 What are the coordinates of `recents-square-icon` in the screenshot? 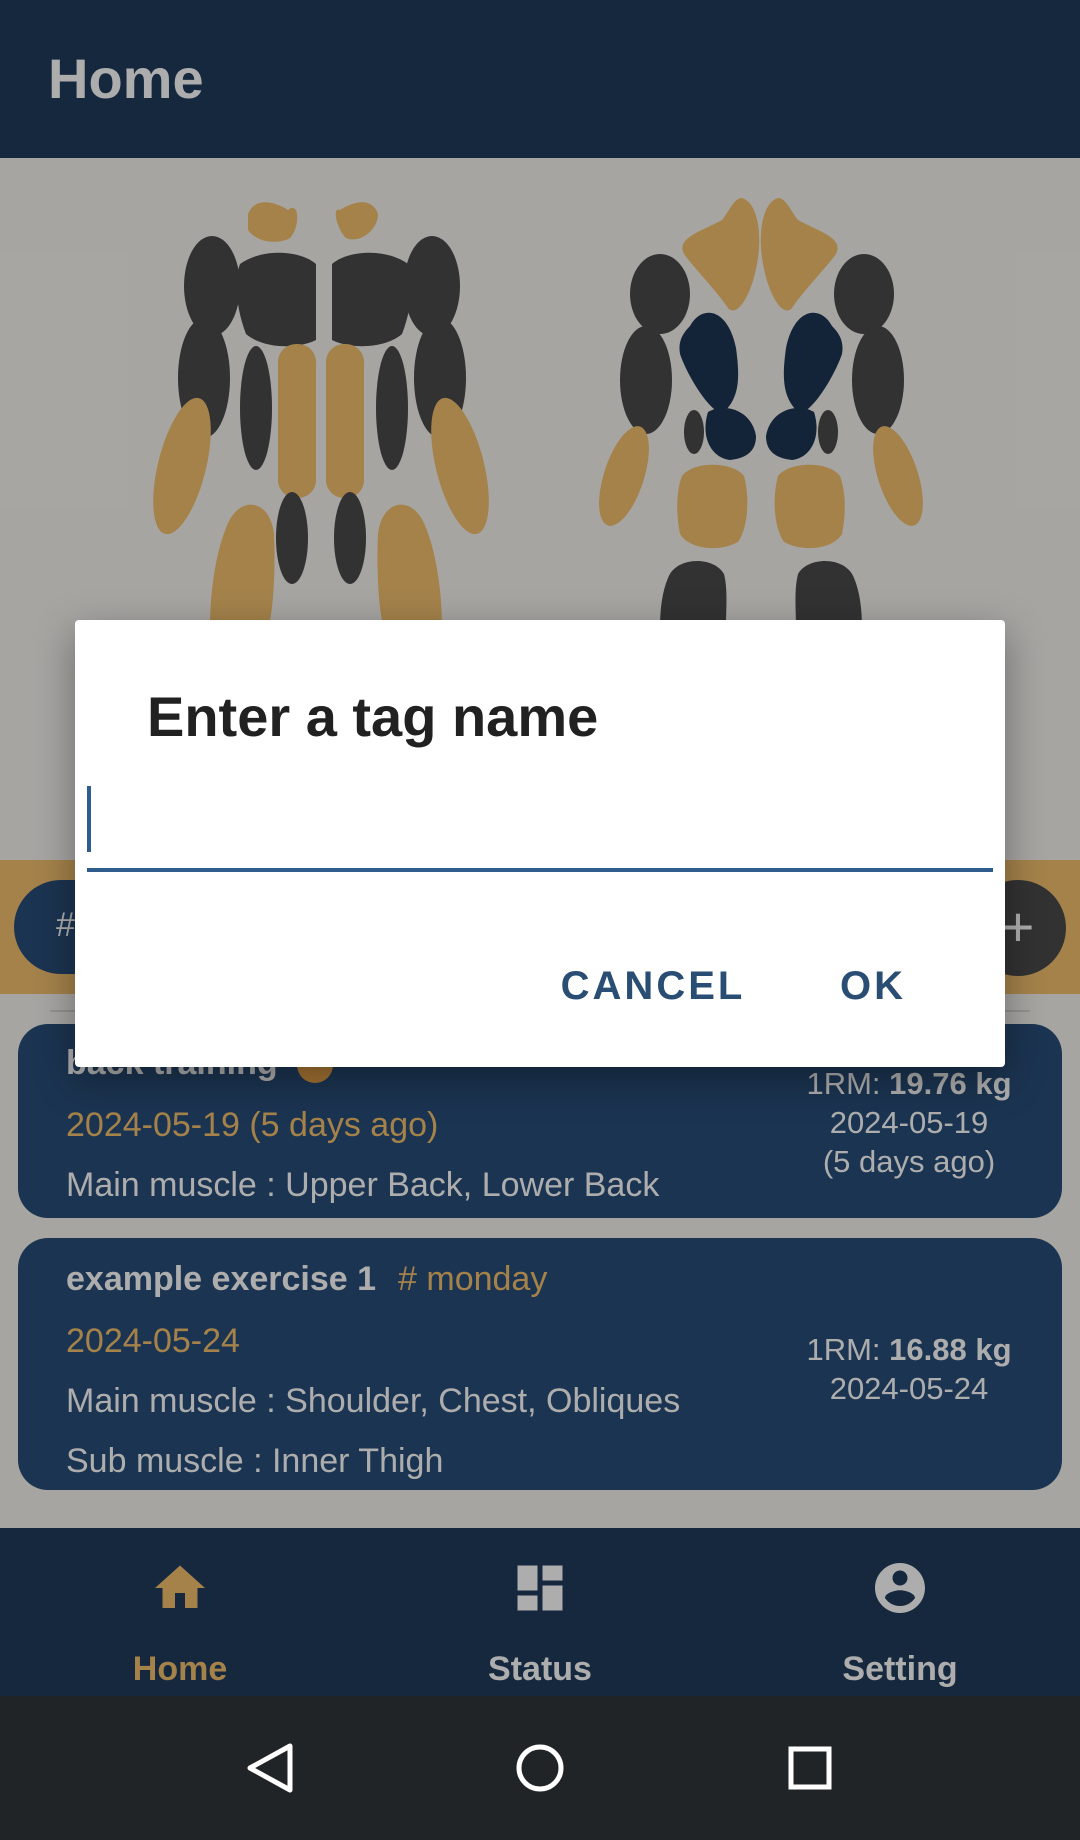 It's located at (810, 1768).